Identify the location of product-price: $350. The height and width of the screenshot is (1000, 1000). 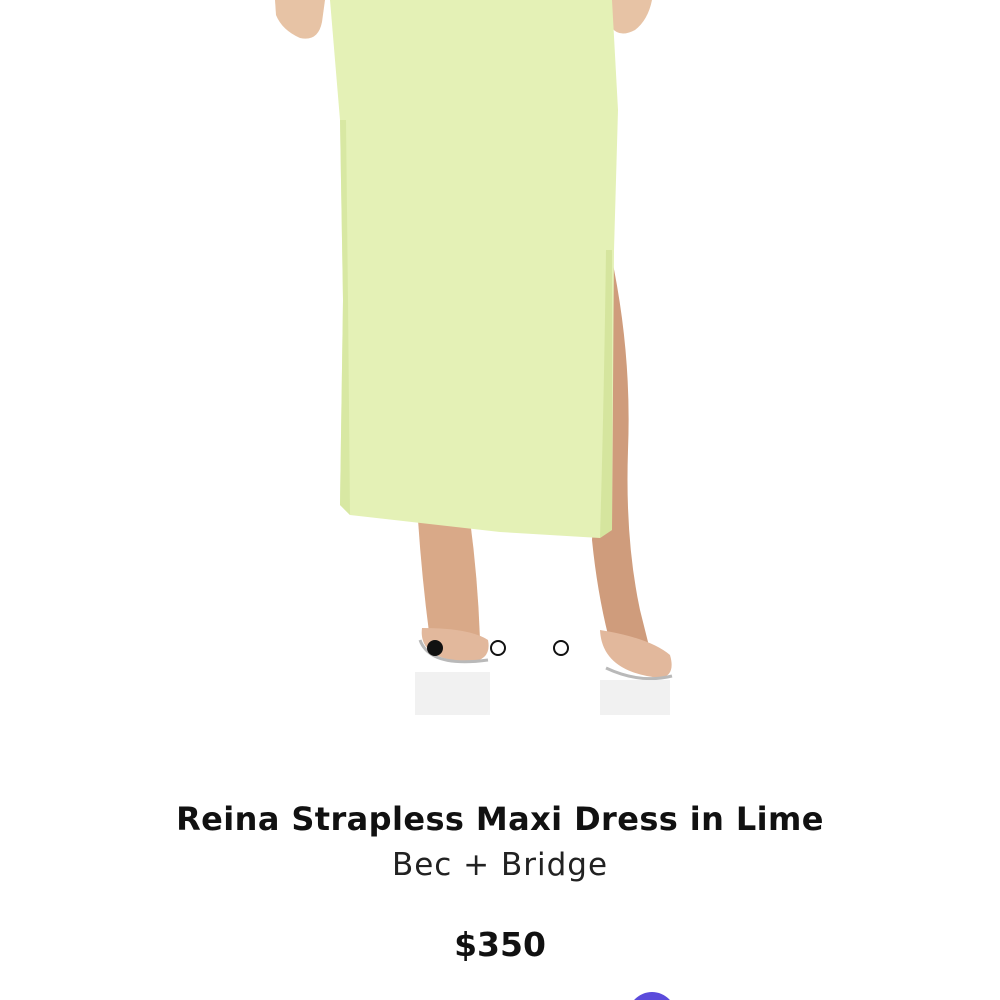
(500, 944).